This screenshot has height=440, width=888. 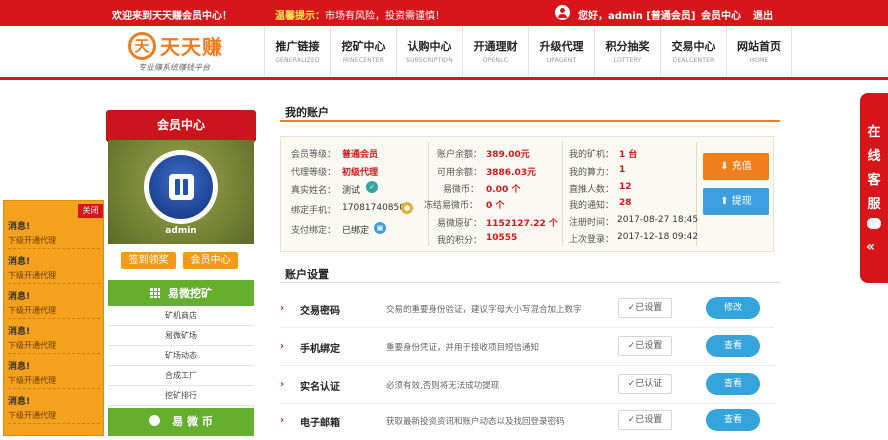 What do you see at coordinates (181, 316) in the screenshot?
I see `side-link-miner-shop: 矿机商店` at bounding box center [181, 316].